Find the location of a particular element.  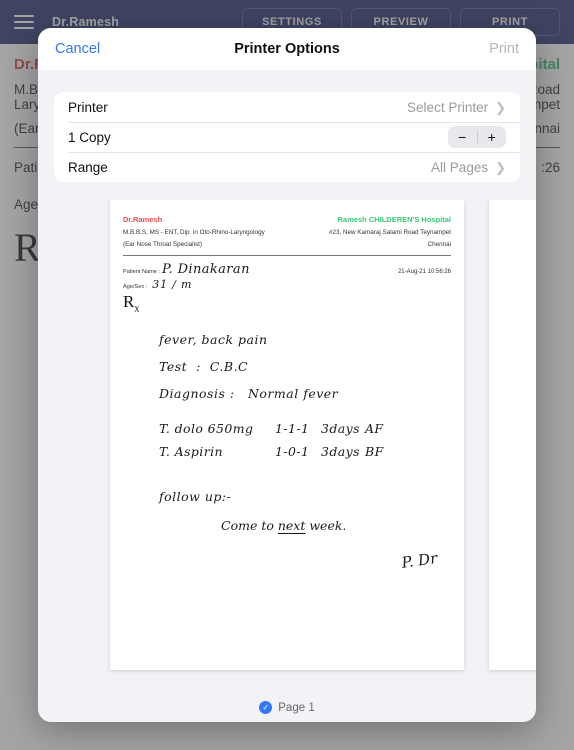

range-row: Range All Pages ❯ is located at coordinates (287, 167).